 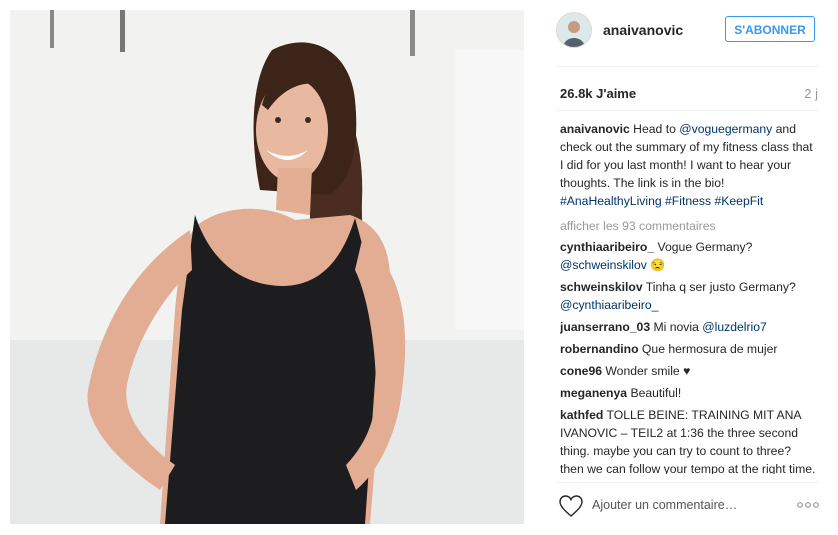 What do you see at coordinates (603, 265) in the screenshot?
I see `comment-mention: @schweinskilov` at bounding box center [603, 265].